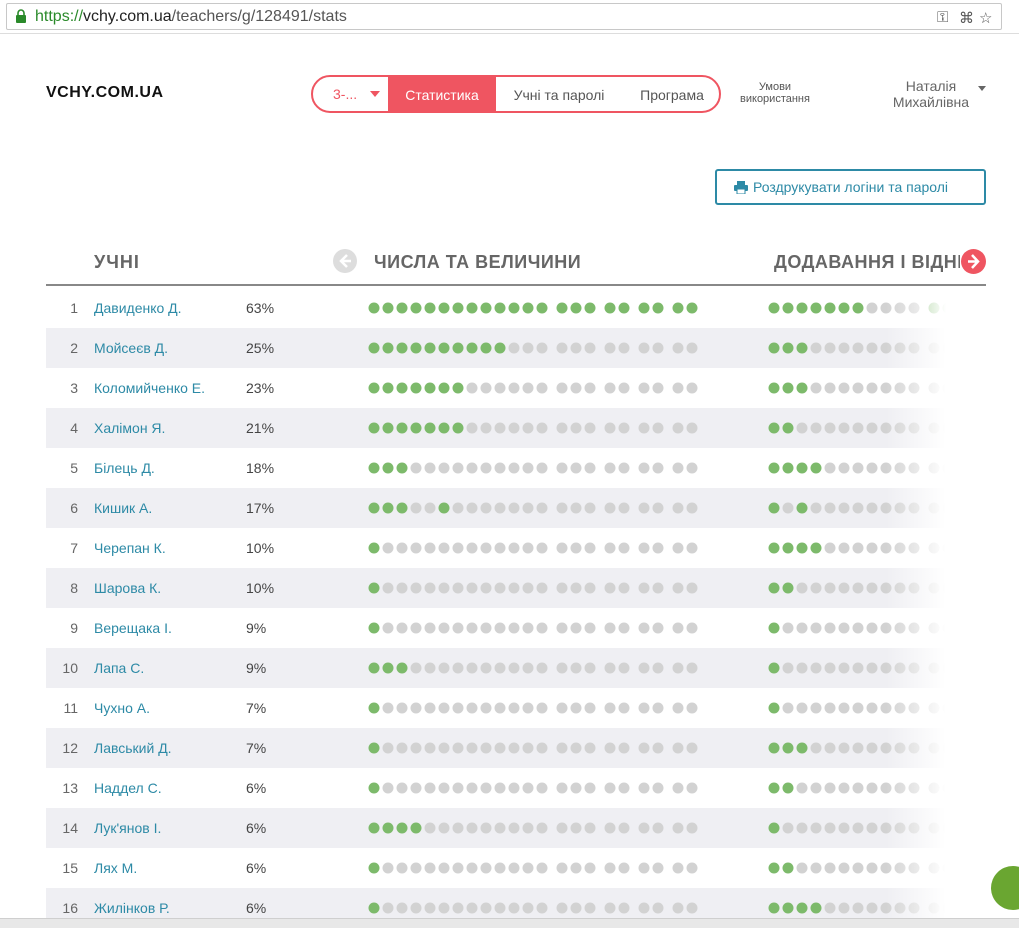  Describe the element at coordinates (128, 788) in the screenshot. I see `student-name-link: Наддел С.` at that location.